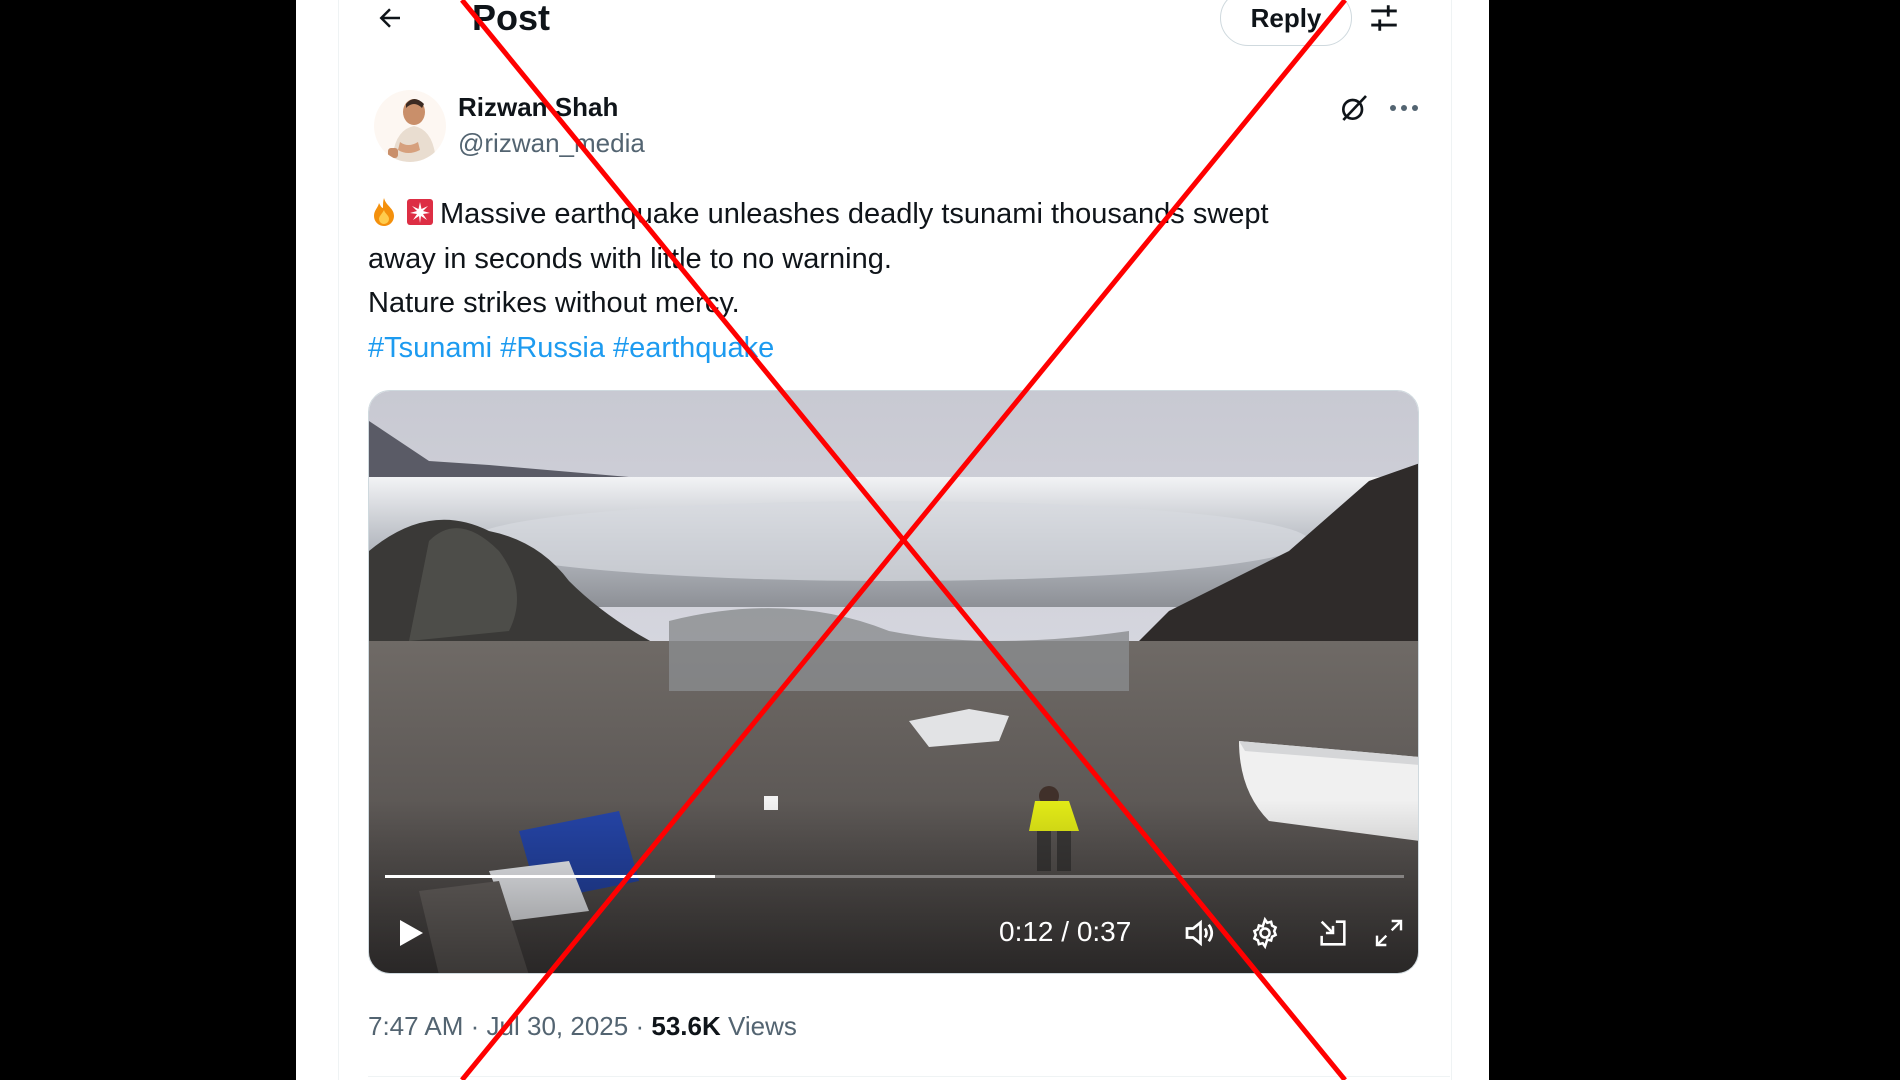 The width and height of the screenshot is (1900, 1080). I want to click on more-dots-icon, so click(1404, 108).